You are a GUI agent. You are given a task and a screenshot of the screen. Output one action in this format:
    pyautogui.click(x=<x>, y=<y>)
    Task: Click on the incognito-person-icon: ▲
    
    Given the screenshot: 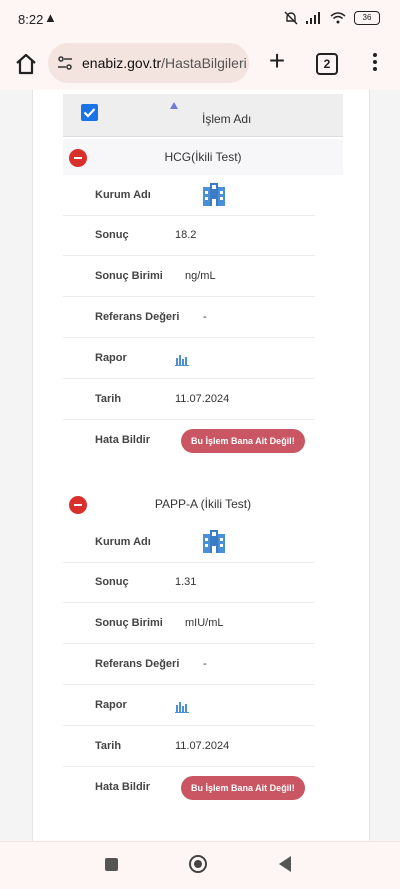 What is the action you would take?
    pyautogui.click(x=50, y=17)
    